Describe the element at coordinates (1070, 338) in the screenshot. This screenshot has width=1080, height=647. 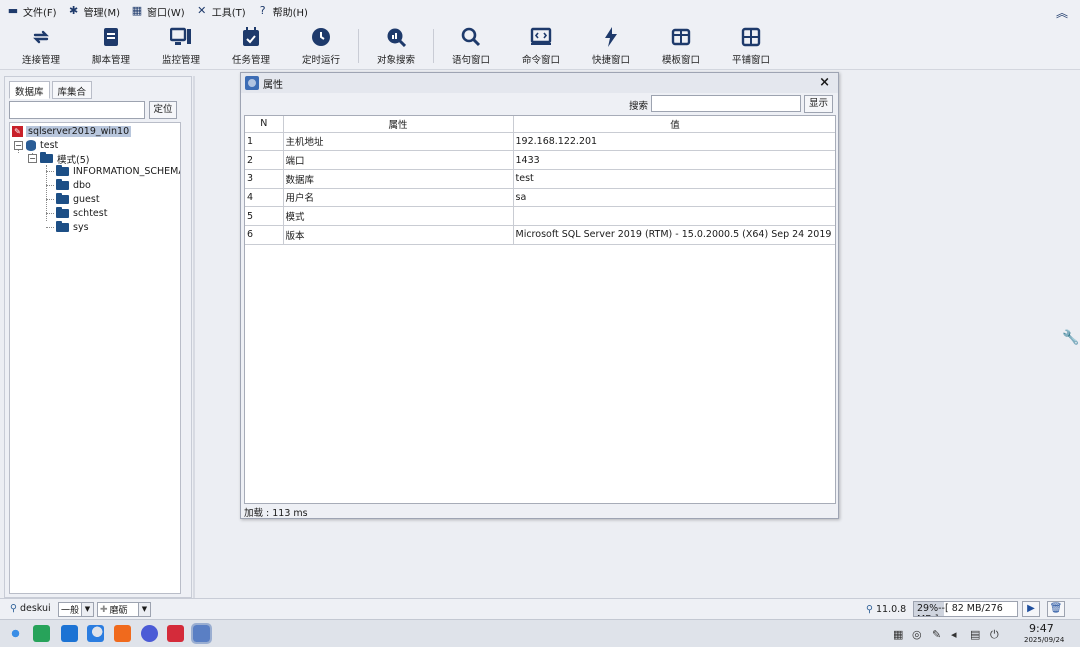
I see `wrench-icon: 🔧` at that location.